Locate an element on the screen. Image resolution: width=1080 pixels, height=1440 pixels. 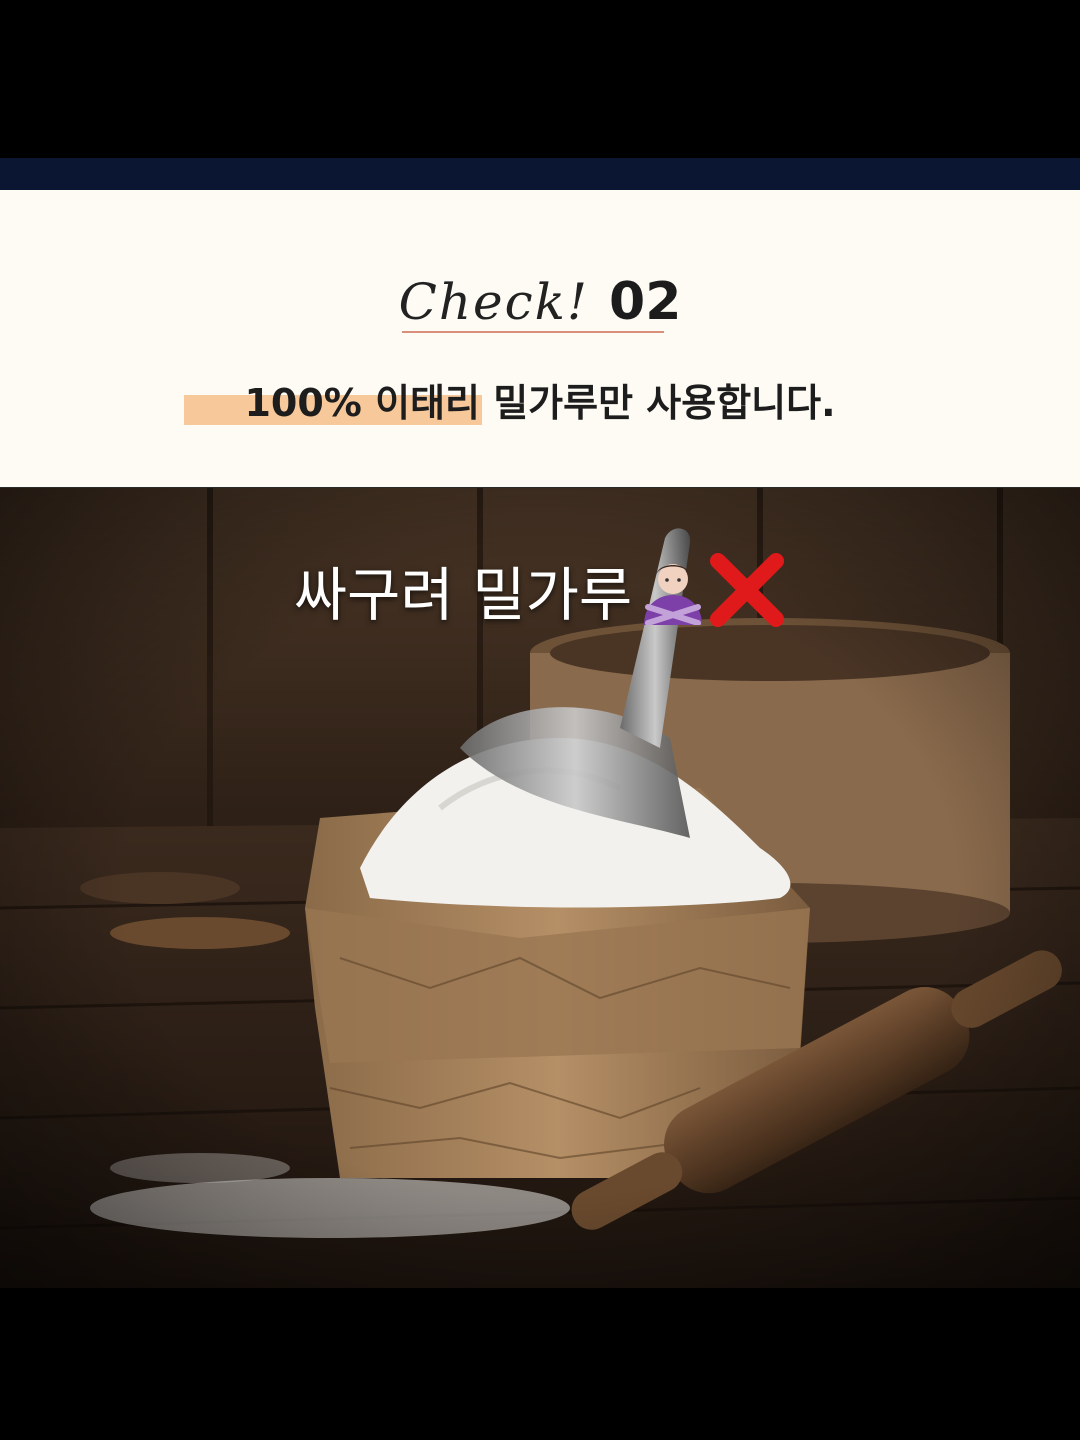
check-heading: Check! 02 is located at coordinates (540, 302).